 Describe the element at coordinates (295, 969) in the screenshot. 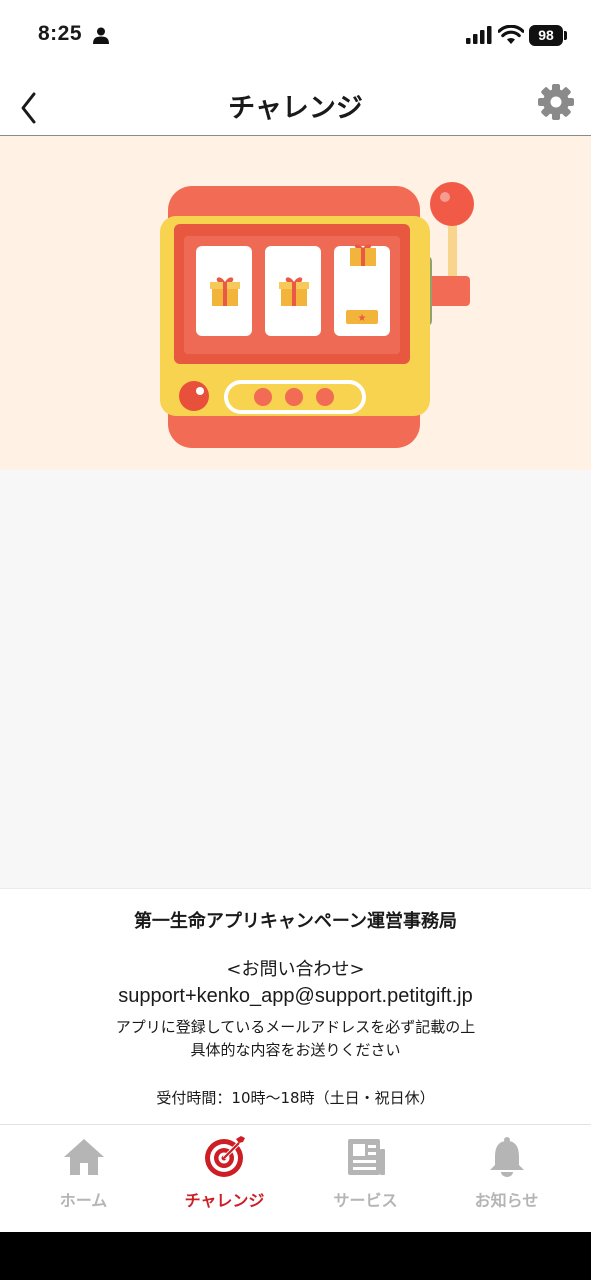

I see `inquiry-heading: <お問い合わせ>` at that location.